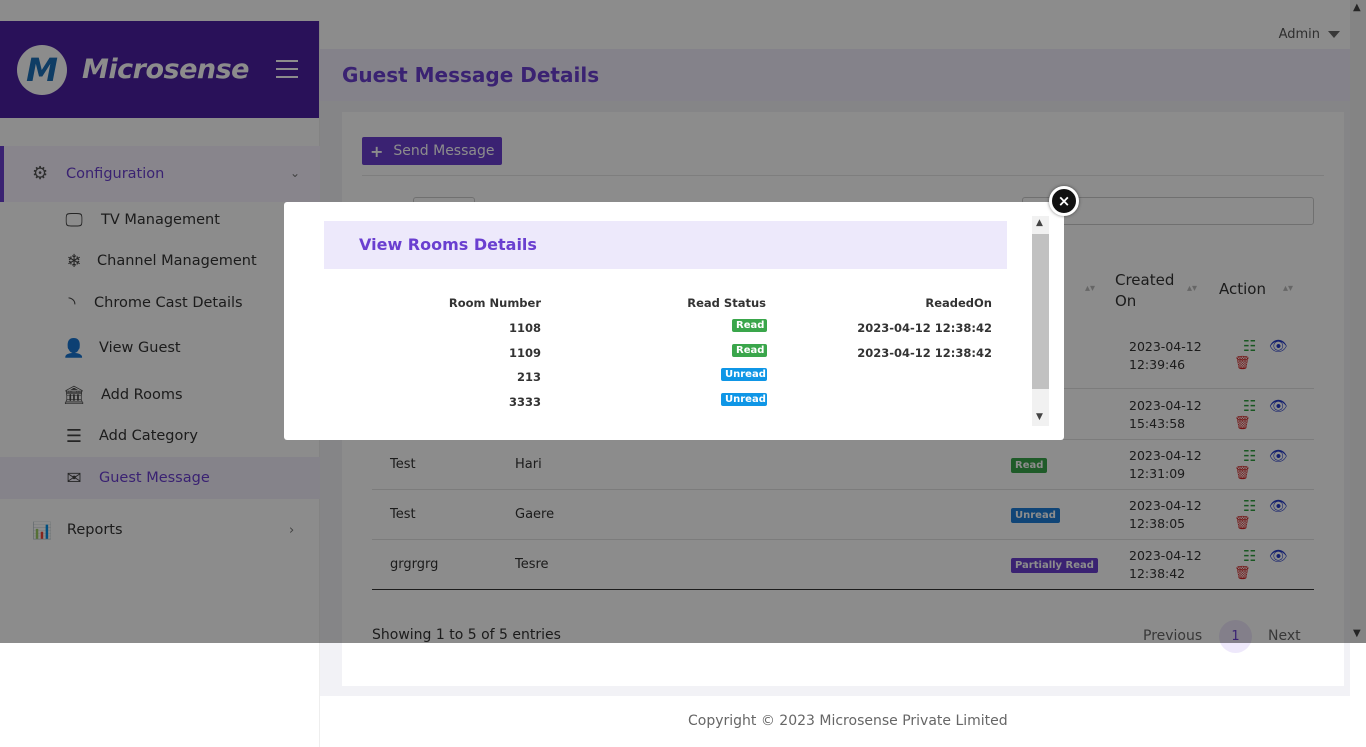 The height and width of the screenshot is (747, 1366). What do you see at coordinates (524, 353) in the screenshot?
I see `room-number-cell: 1109` at bounding box center [524, 353].